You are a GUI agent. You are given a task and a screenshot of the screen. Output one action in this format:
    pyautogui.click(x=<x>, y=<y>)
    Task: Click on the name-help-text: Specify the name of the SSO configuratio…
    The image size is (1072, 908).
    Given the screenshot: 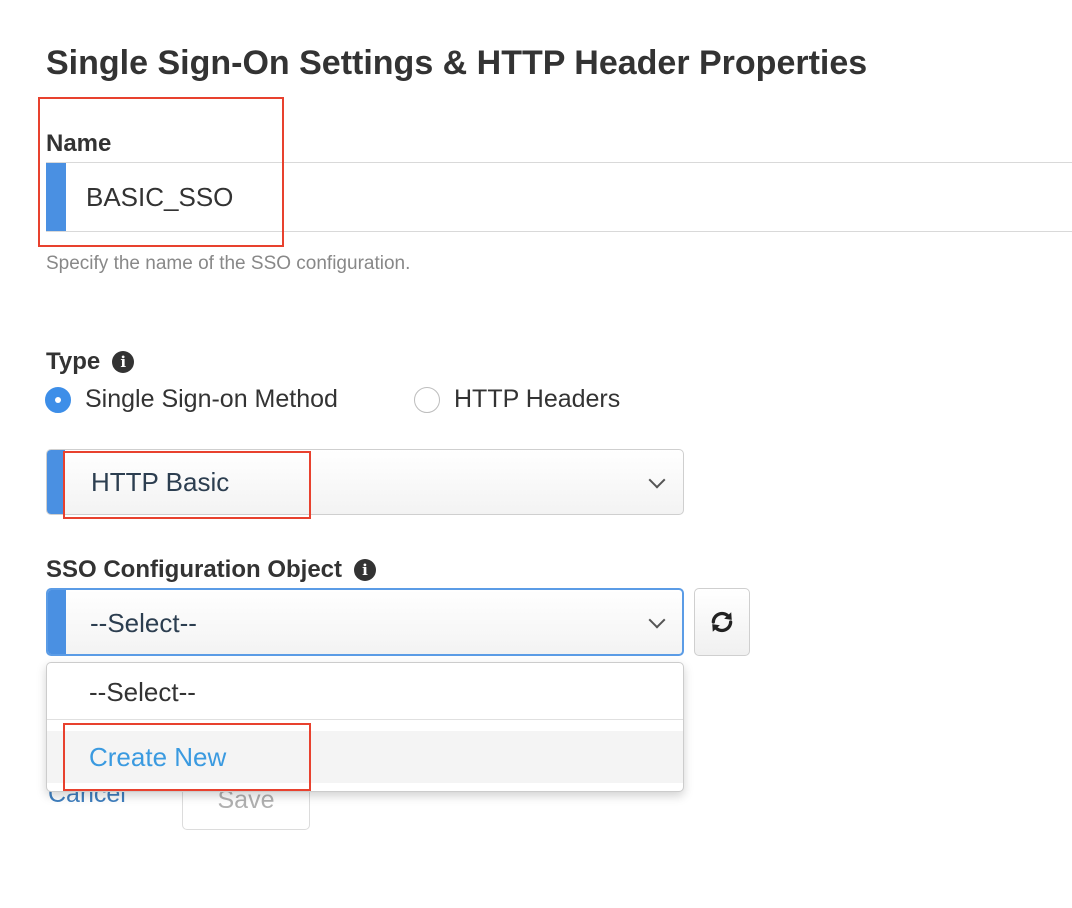 What is the action you would take?
    pyautogui.click(x=228, y=263)
    